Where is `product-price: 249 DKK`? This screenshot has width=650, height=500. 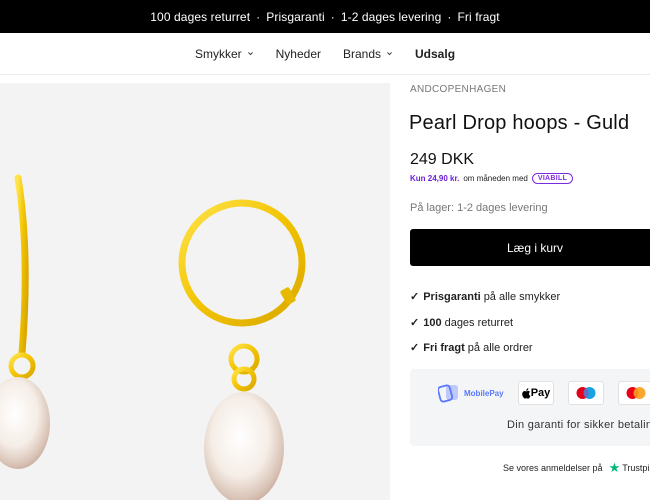 product-price: 249 DKK is located at coordinates (442, 159).